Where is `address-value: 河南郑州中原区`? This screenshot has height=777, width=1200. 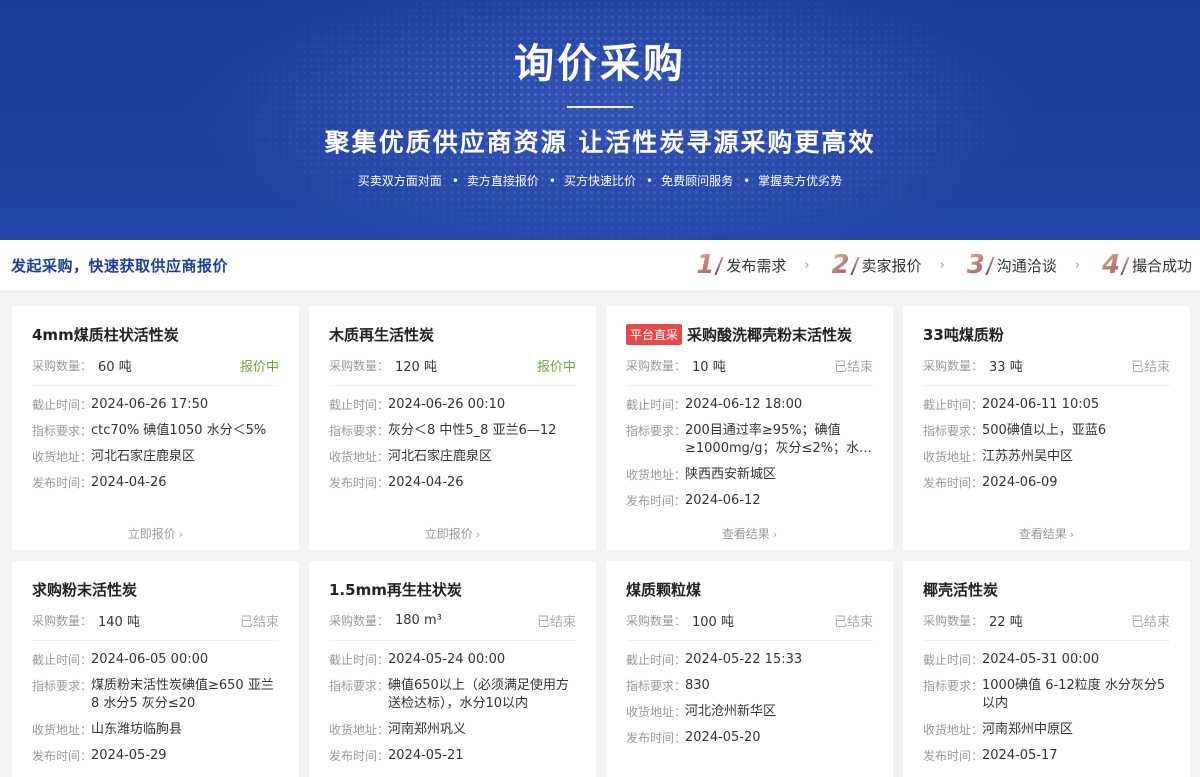 address-value: 河南郑州中原区 is located at coordinates (1028, 729).